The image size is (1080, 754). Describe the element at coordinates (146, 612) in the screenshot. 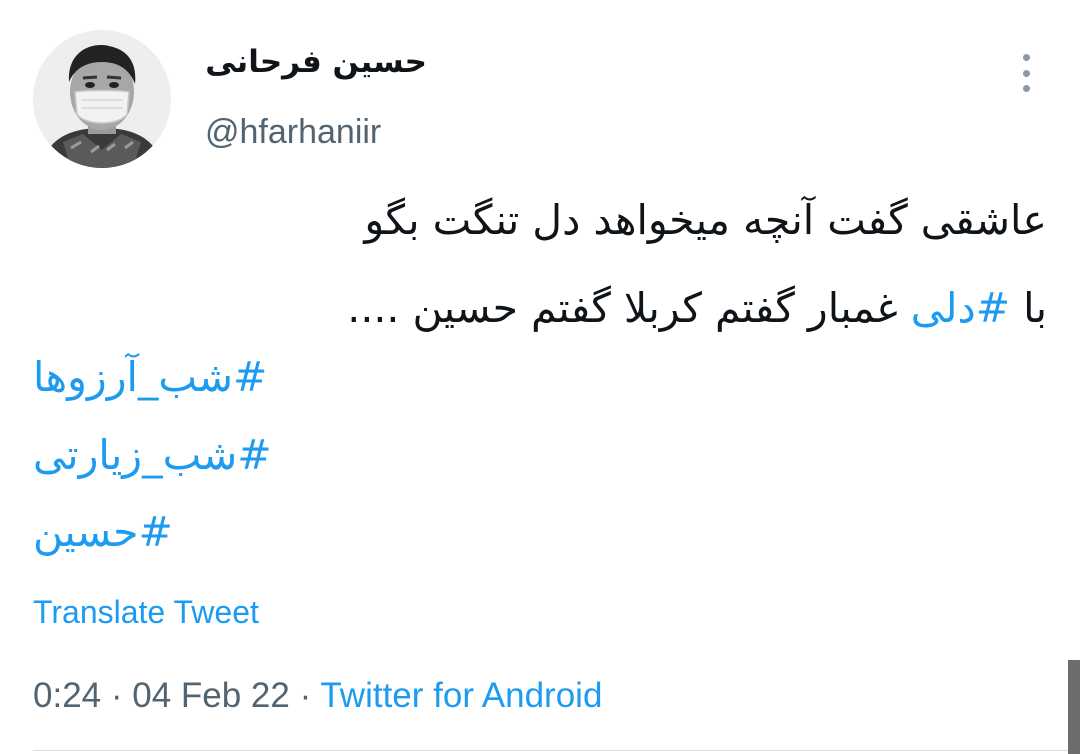

I see `translate-tweet-link: Translate Tweet` at that location.